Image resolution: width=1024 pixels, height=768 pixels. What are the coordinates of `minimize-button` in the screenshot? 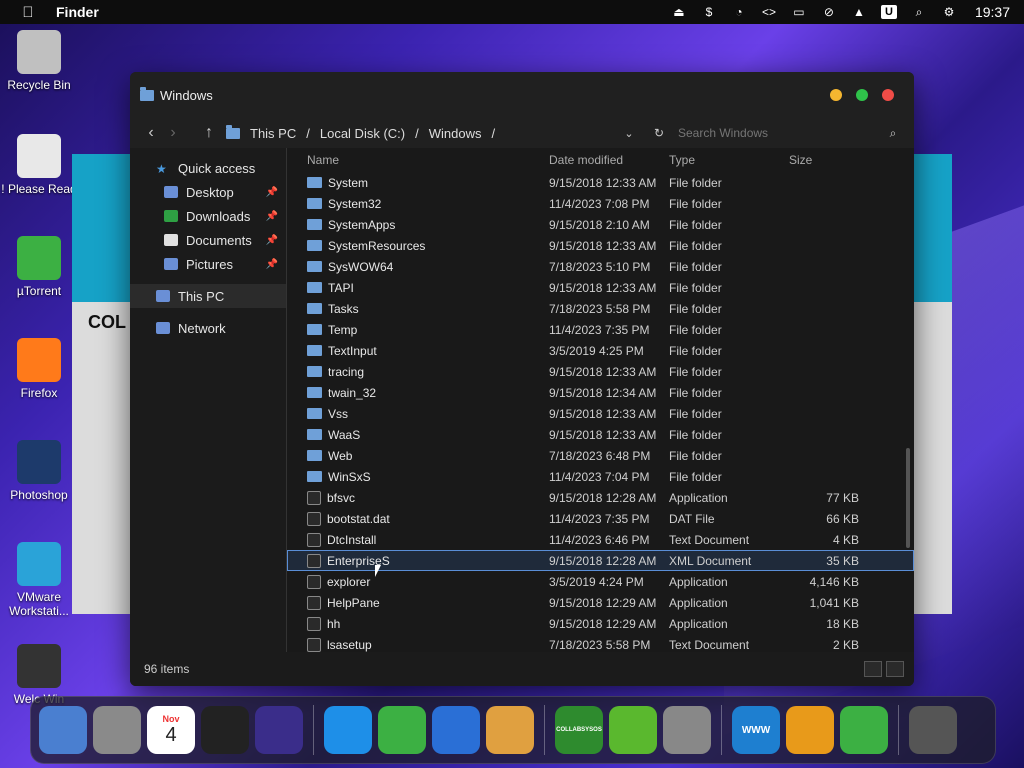 It's located at (836, 95).